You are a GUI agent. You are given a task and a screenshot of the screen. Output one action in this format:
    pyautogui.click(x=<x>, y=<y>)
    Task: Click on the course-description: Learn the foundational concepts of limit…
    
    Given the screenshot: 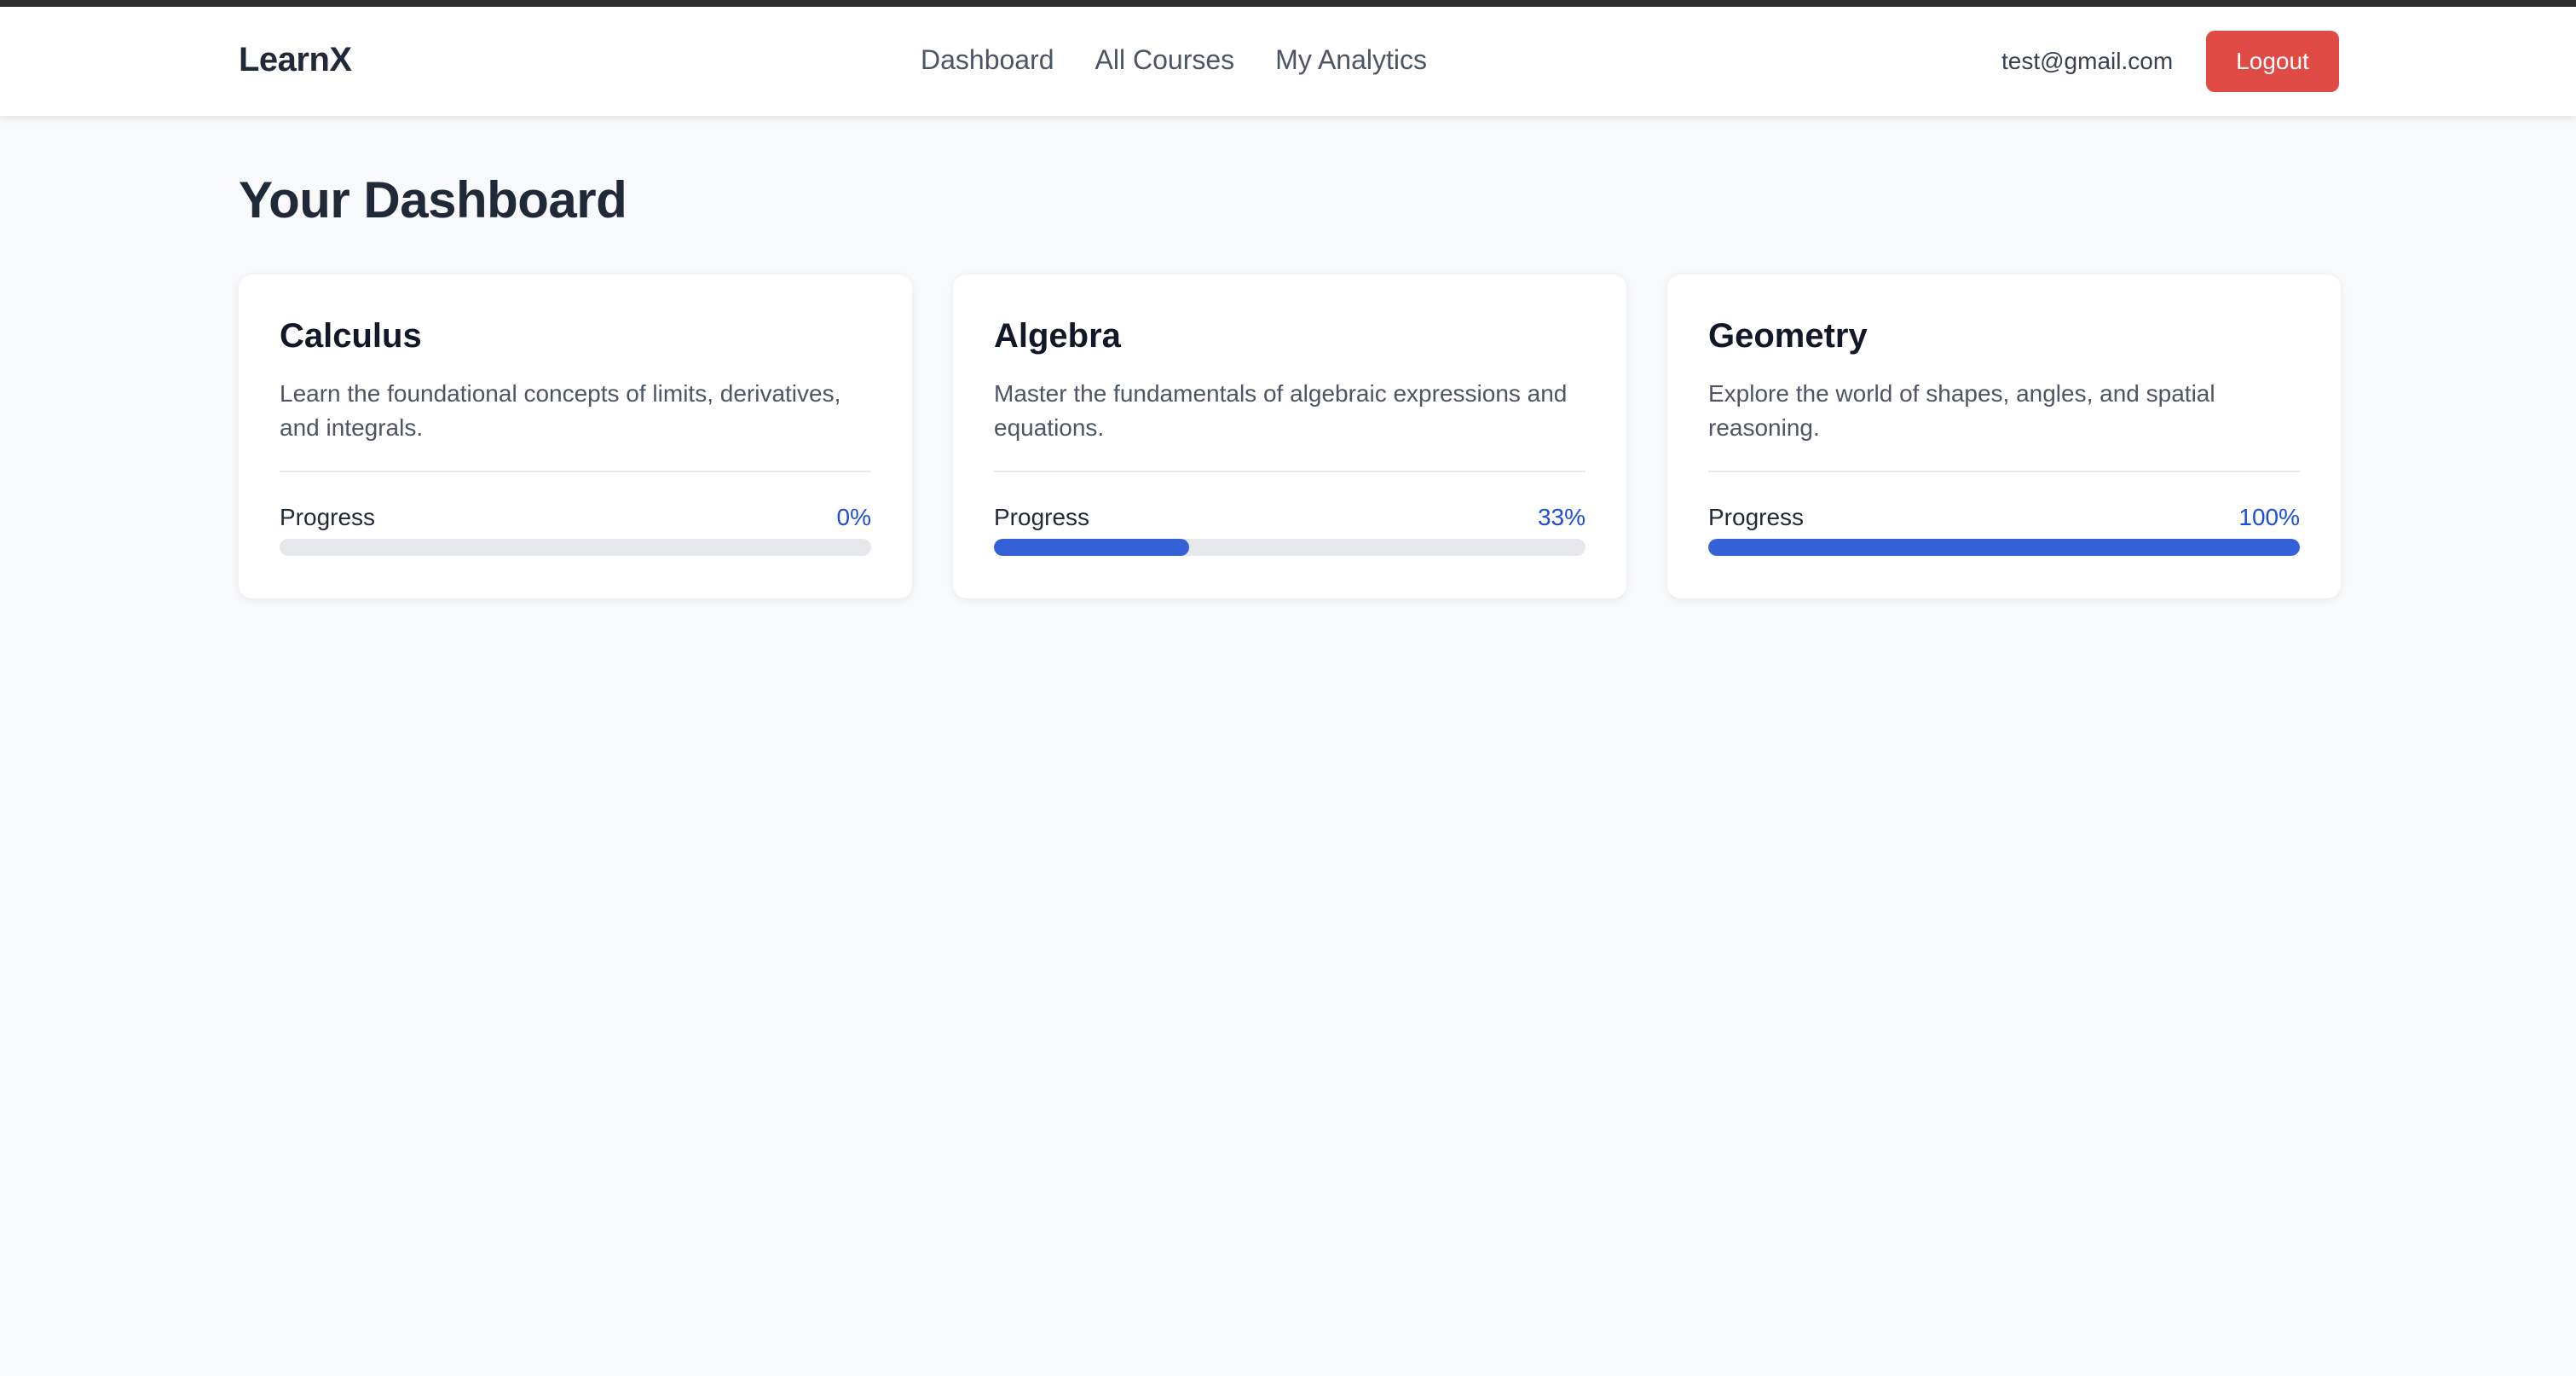 What is the action you would take?
    pyautogui.click(x=560, y=410)
    